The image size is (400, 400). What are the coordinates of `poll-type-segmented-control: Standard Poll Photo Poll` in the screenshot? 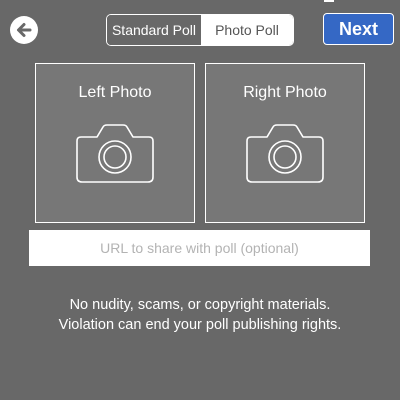 It's located at (200, 30).